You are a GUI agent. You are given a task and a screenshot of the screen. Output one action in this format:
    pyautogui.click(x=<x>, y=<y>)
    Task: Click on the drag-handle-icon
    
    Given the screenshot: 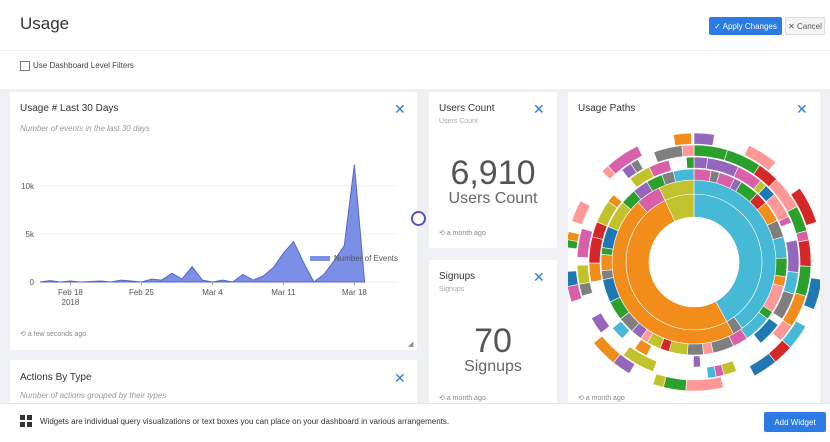 What is the action you would take?
    pyautogui.click(x=418, y=218)
    